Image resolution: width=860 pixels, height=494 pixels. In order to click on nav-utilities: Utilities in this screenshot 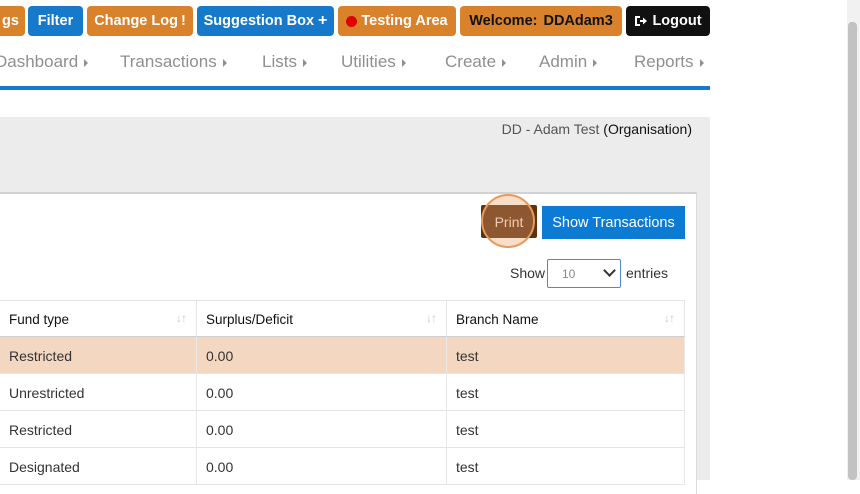, I will do `click(373, 62)`.